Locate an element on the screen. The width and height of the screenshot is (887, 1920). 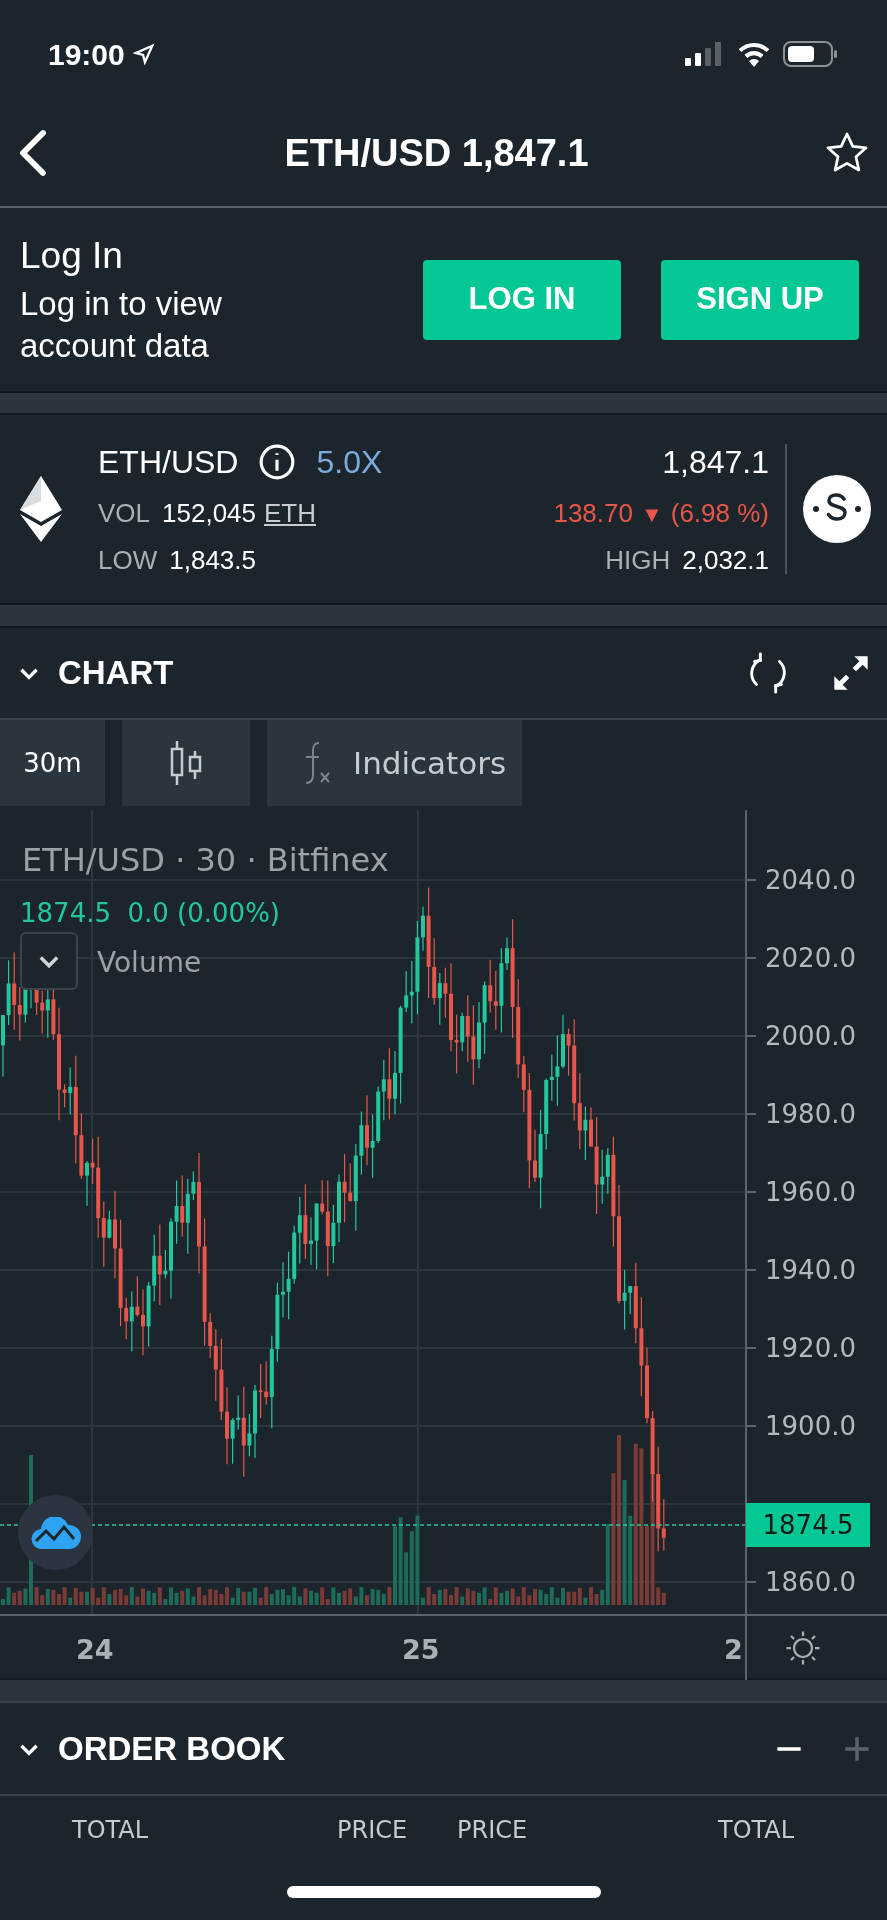
price-axis-label: 2040.0 is located at coordinates (810, 880).